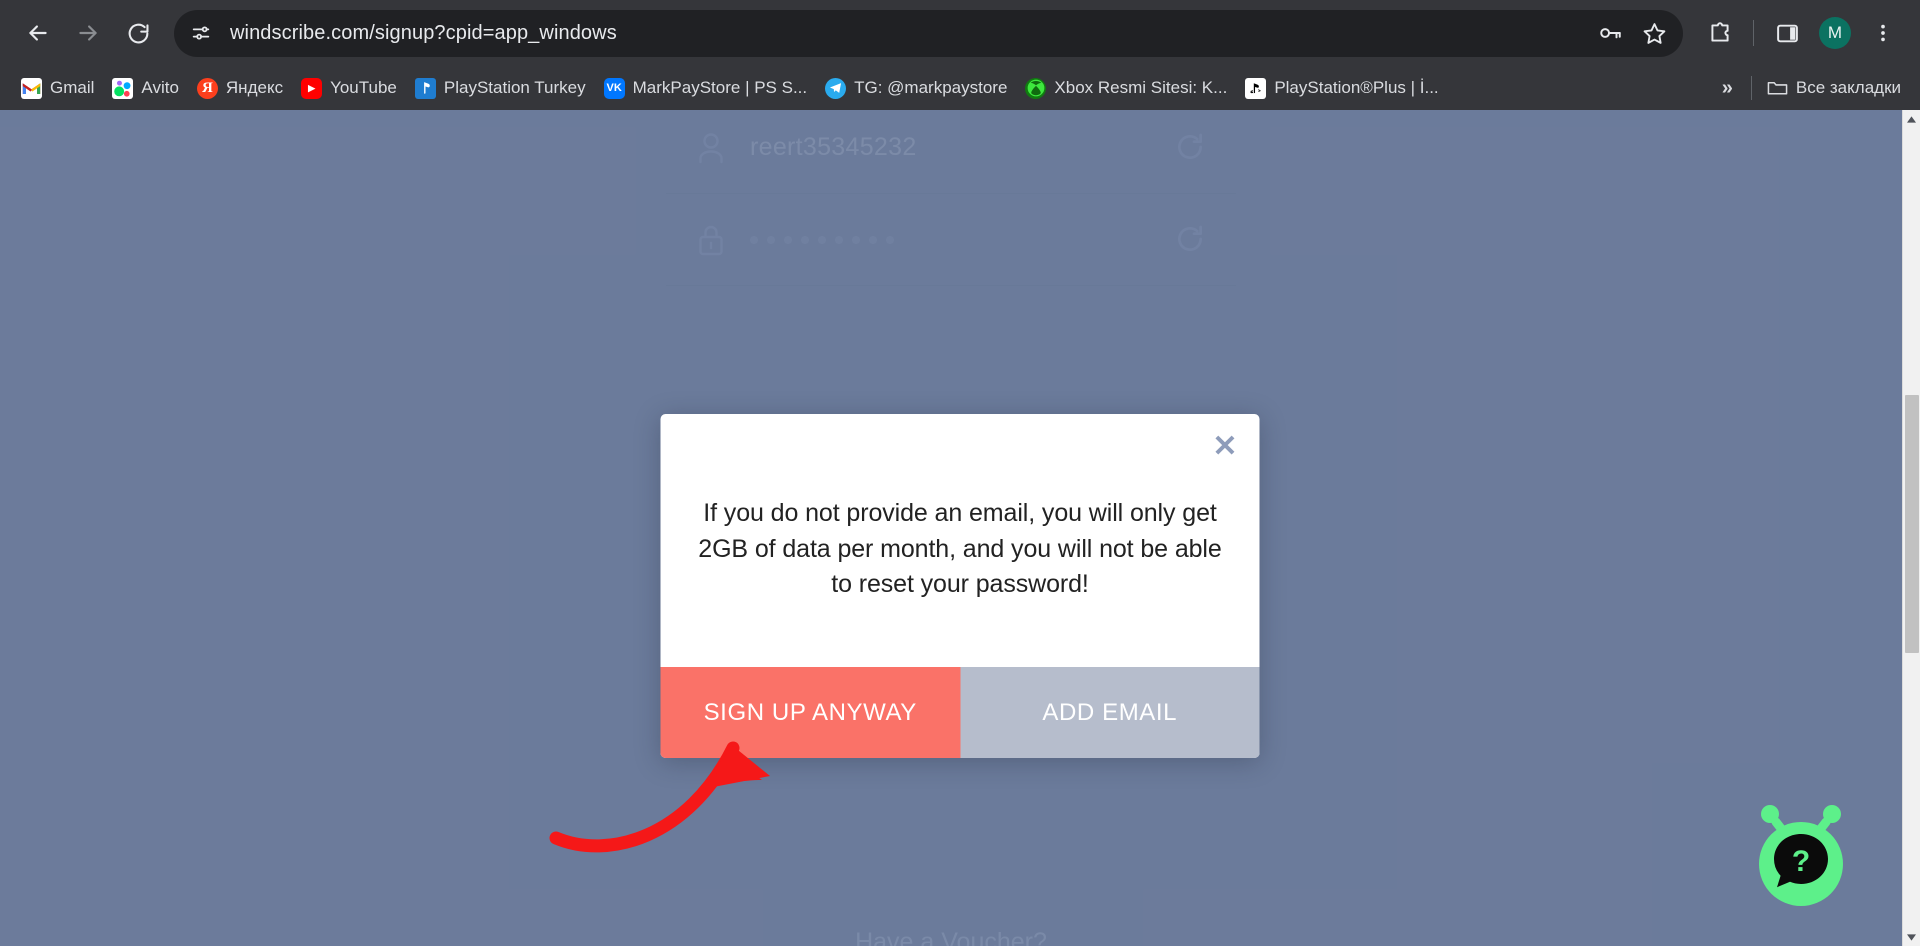  What do you see at coordinates (1256, 88) in the screenshot?
I see `playstation-plus-icon` at bounding box center [1256, 88].